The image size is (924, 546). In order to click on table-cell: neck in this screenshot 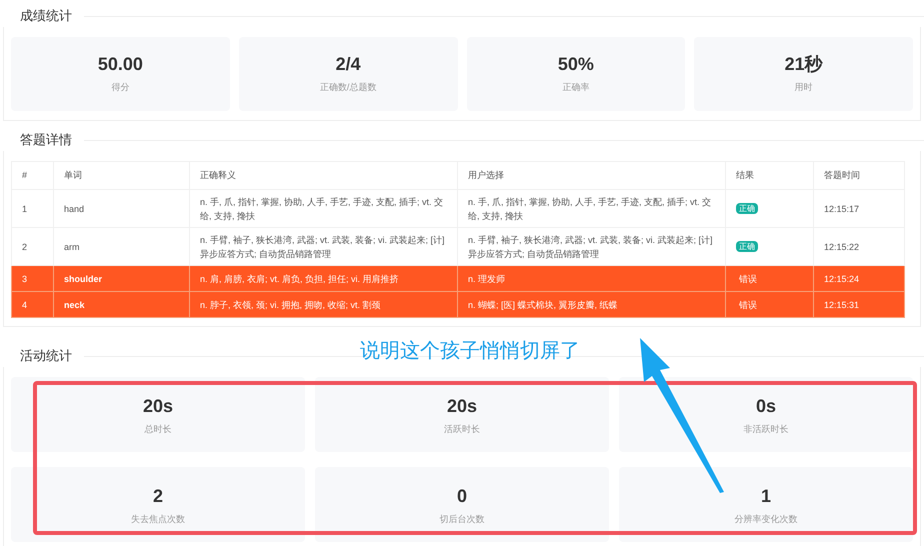, I will do `click(74, 305)`.